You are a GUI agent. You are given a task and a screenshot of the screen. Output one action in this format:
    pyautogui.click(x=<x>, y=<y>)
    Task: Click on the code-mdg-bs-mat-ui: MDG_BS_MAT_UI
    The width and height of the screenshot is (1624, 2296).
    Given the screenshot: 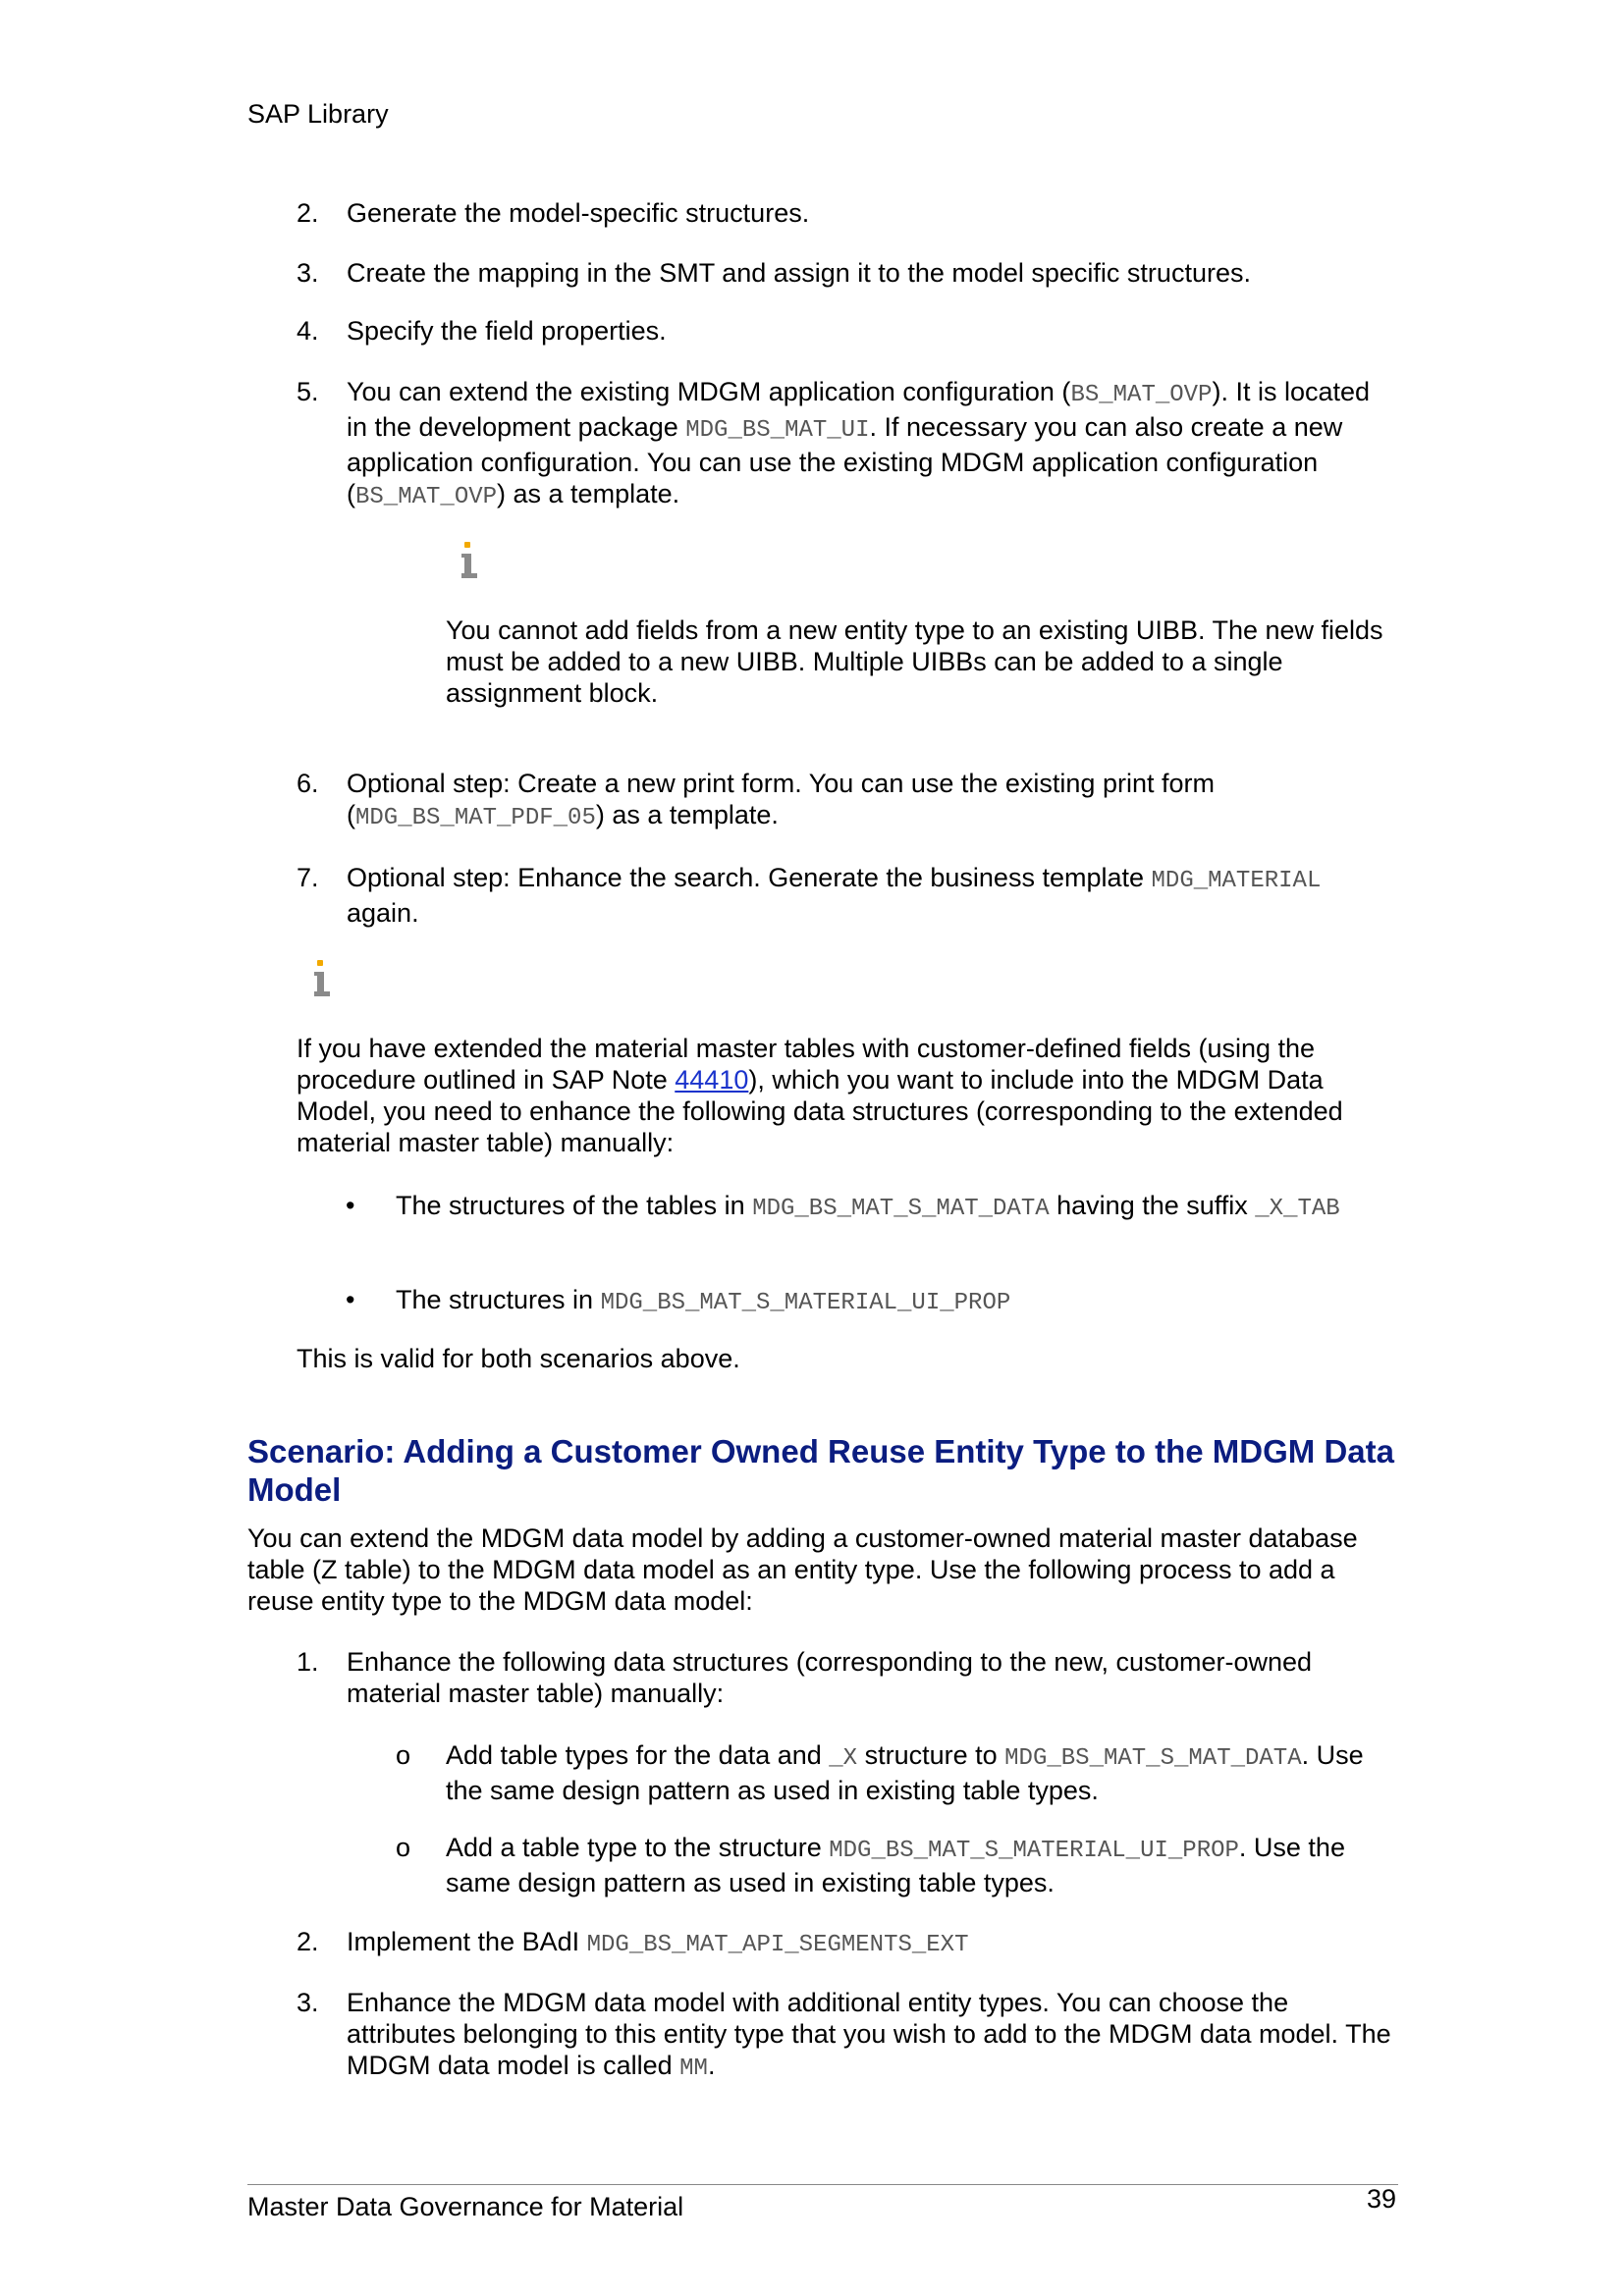 What is the action you would take?
    pyautogui.click(x=777, y=431)
    